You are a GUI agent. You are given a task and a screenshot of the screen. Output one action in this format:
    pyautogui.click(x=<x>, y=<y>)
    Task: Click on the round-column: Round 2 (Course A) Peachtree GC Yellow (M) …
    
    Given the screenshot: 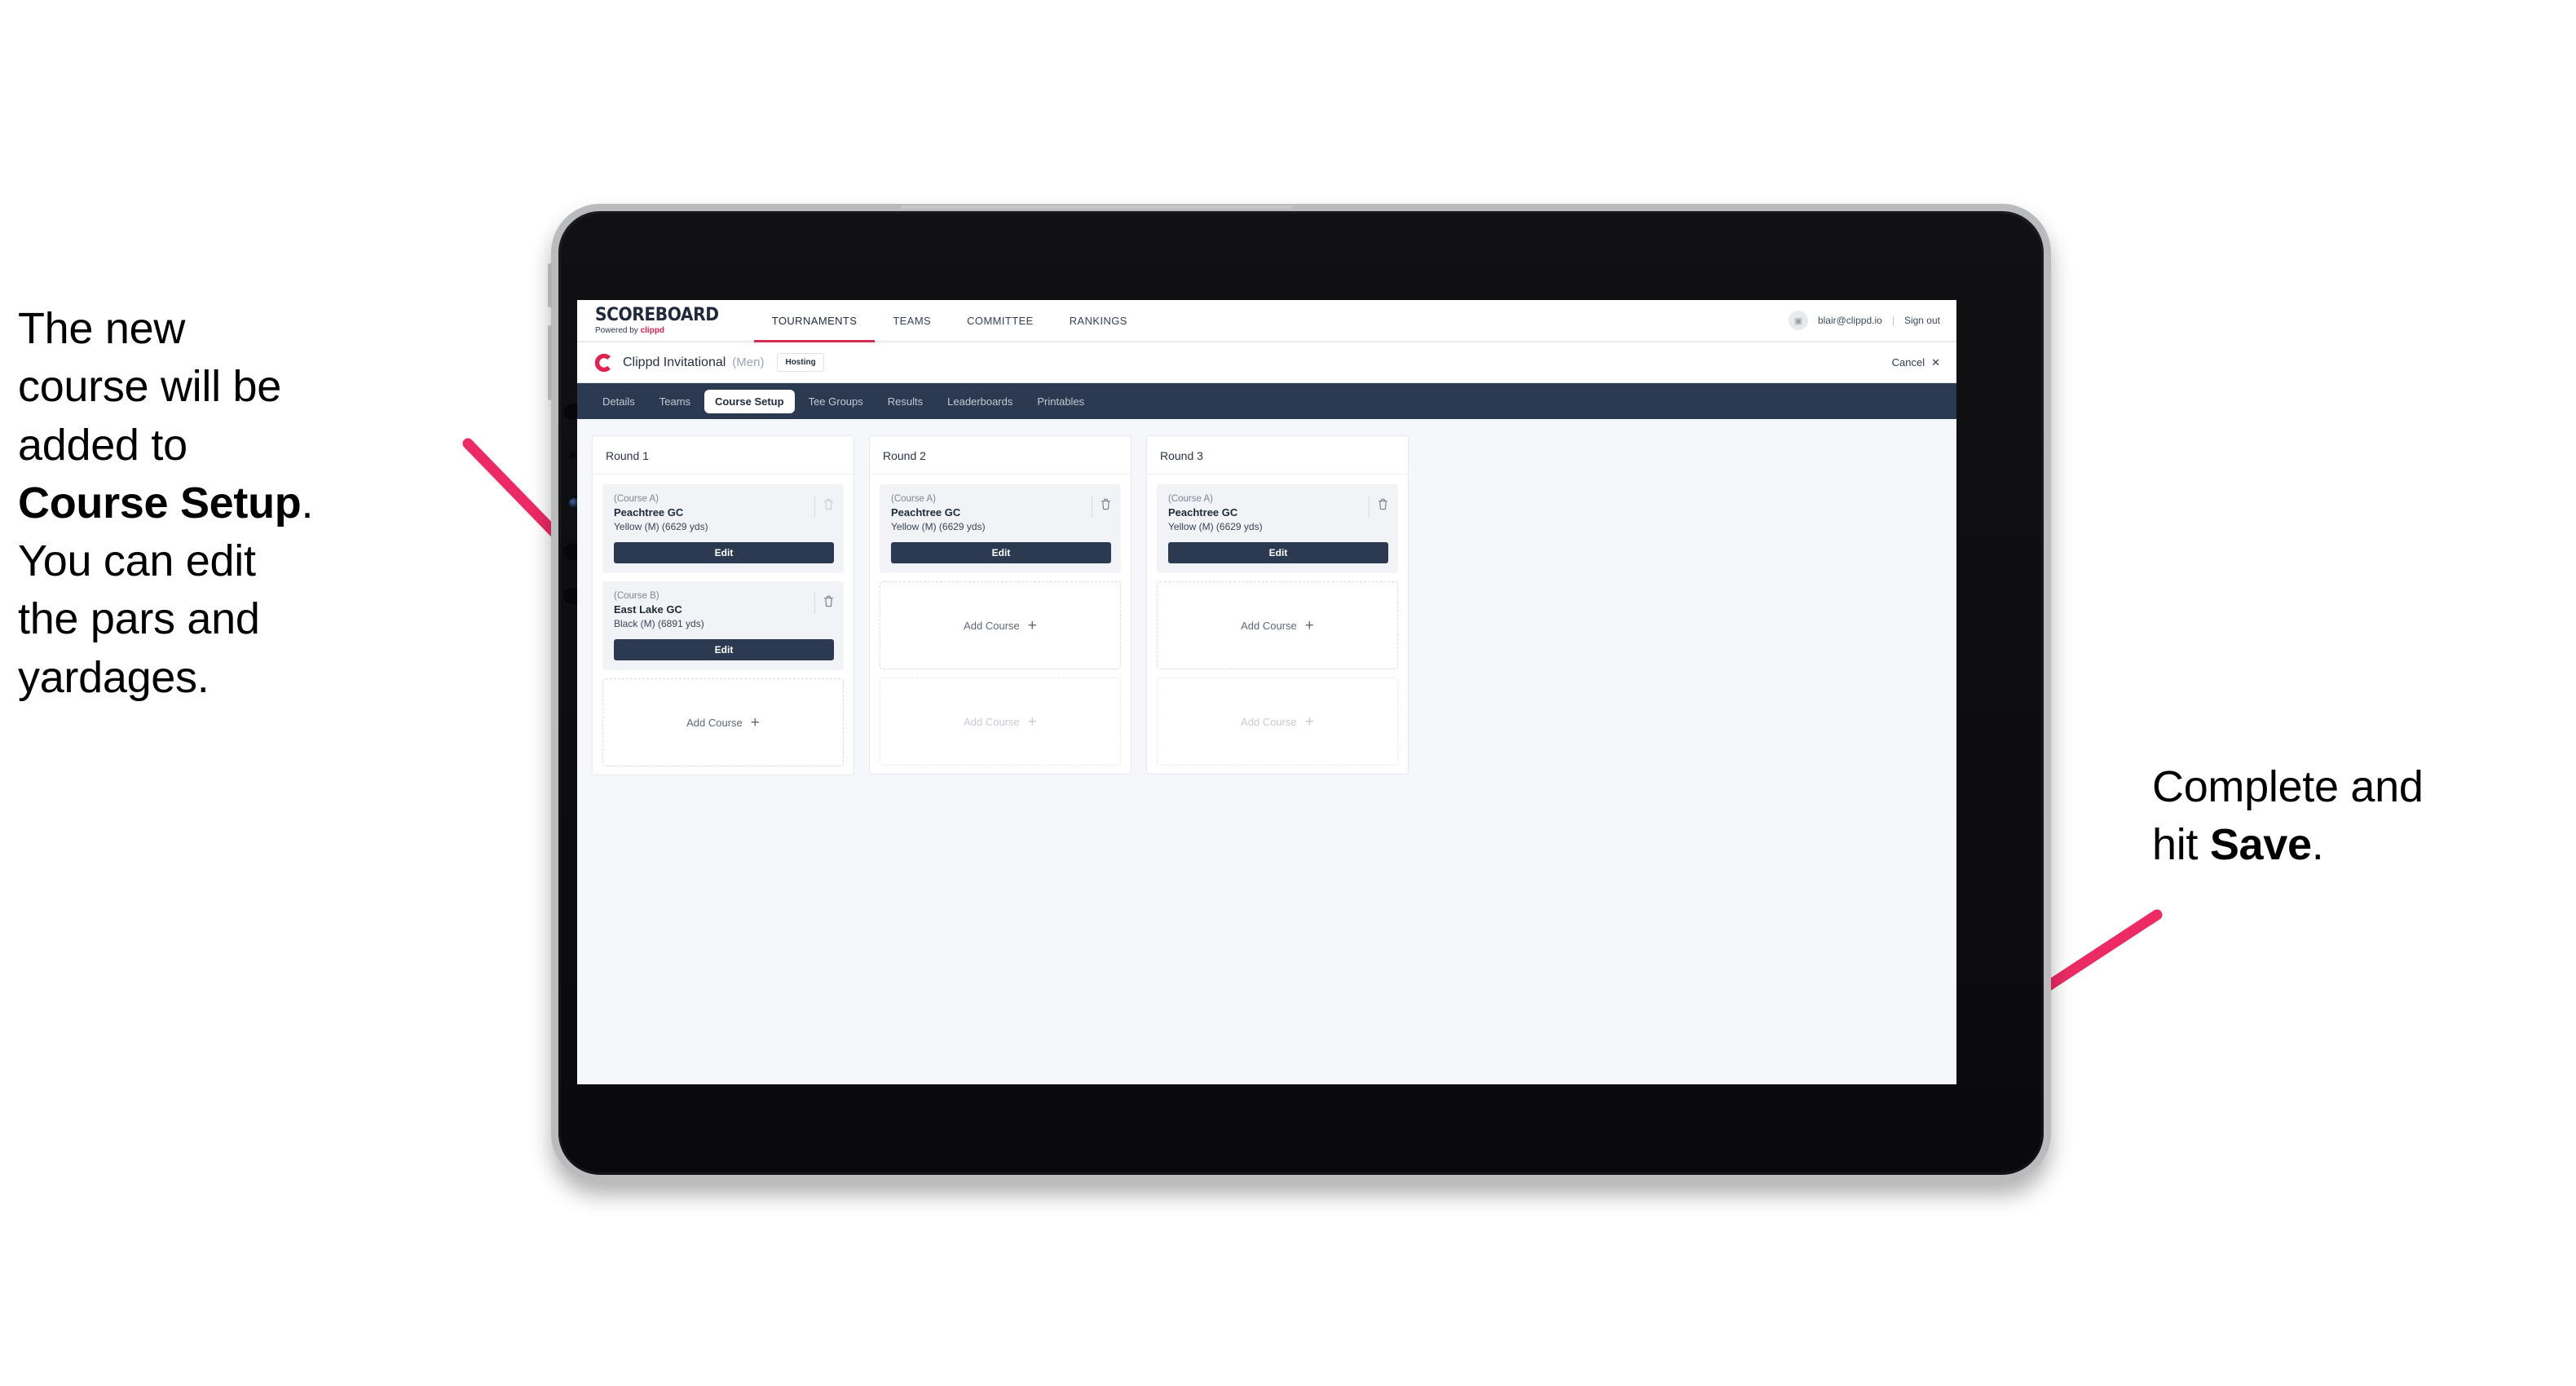 What is the action you would take?
    pyautogui.click(x=1000, y=605)
    